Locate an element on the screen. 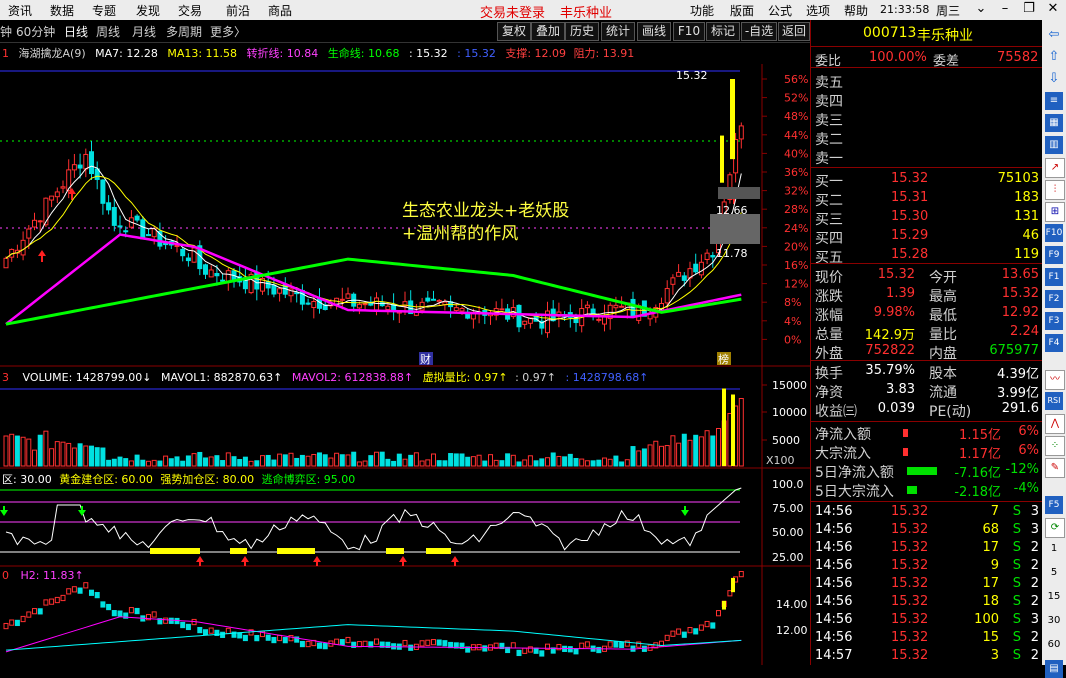 This screenshot has width=1066, height=678. calendar-icon: ▤ is located at coordinates (1054, 669).